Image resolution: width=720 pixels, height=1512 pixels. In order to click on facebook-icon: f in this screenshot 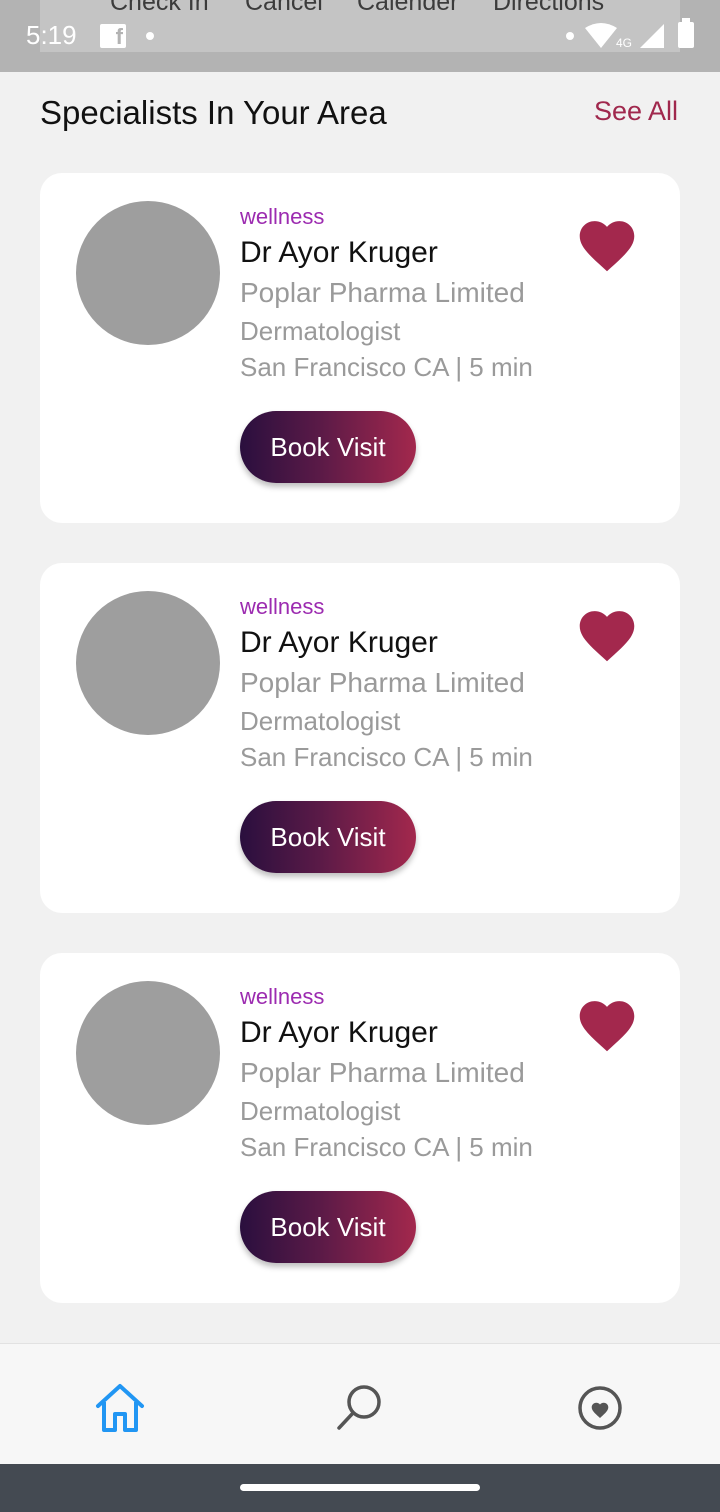, I will do `click(113, 36)`.